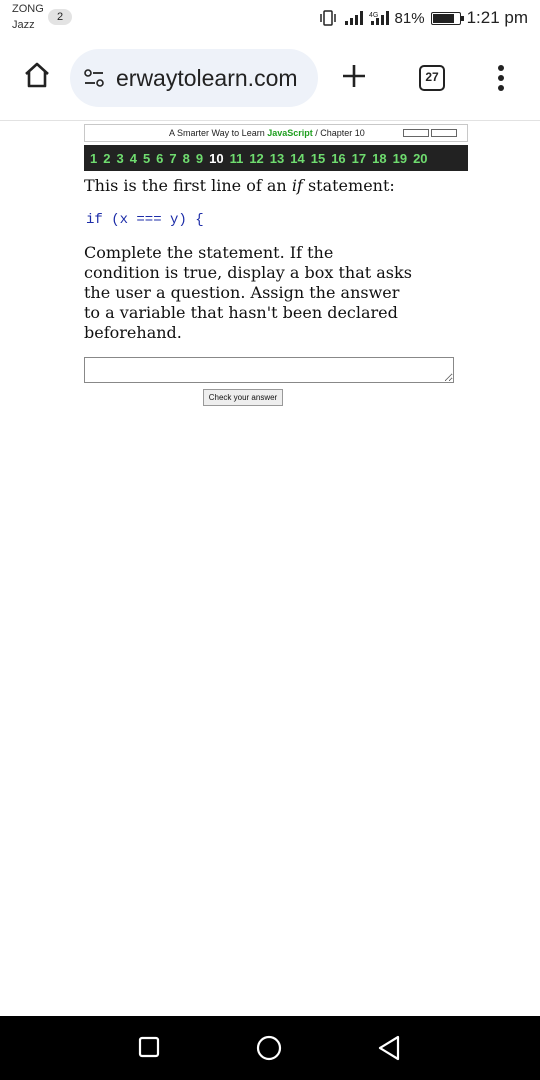 The width and height of the screenshot is (540, 1080). I want to click on sim-badge: 2, so click(60, 17).